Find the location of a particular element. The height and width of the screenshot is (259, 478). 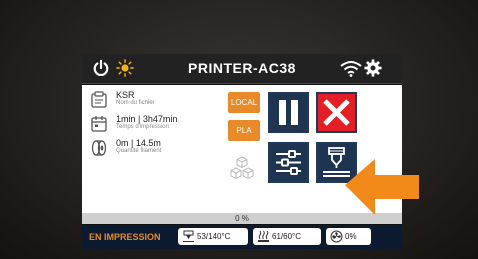

nozzle-temp-badge: 53/140°C is located at coordinates (213, 236).